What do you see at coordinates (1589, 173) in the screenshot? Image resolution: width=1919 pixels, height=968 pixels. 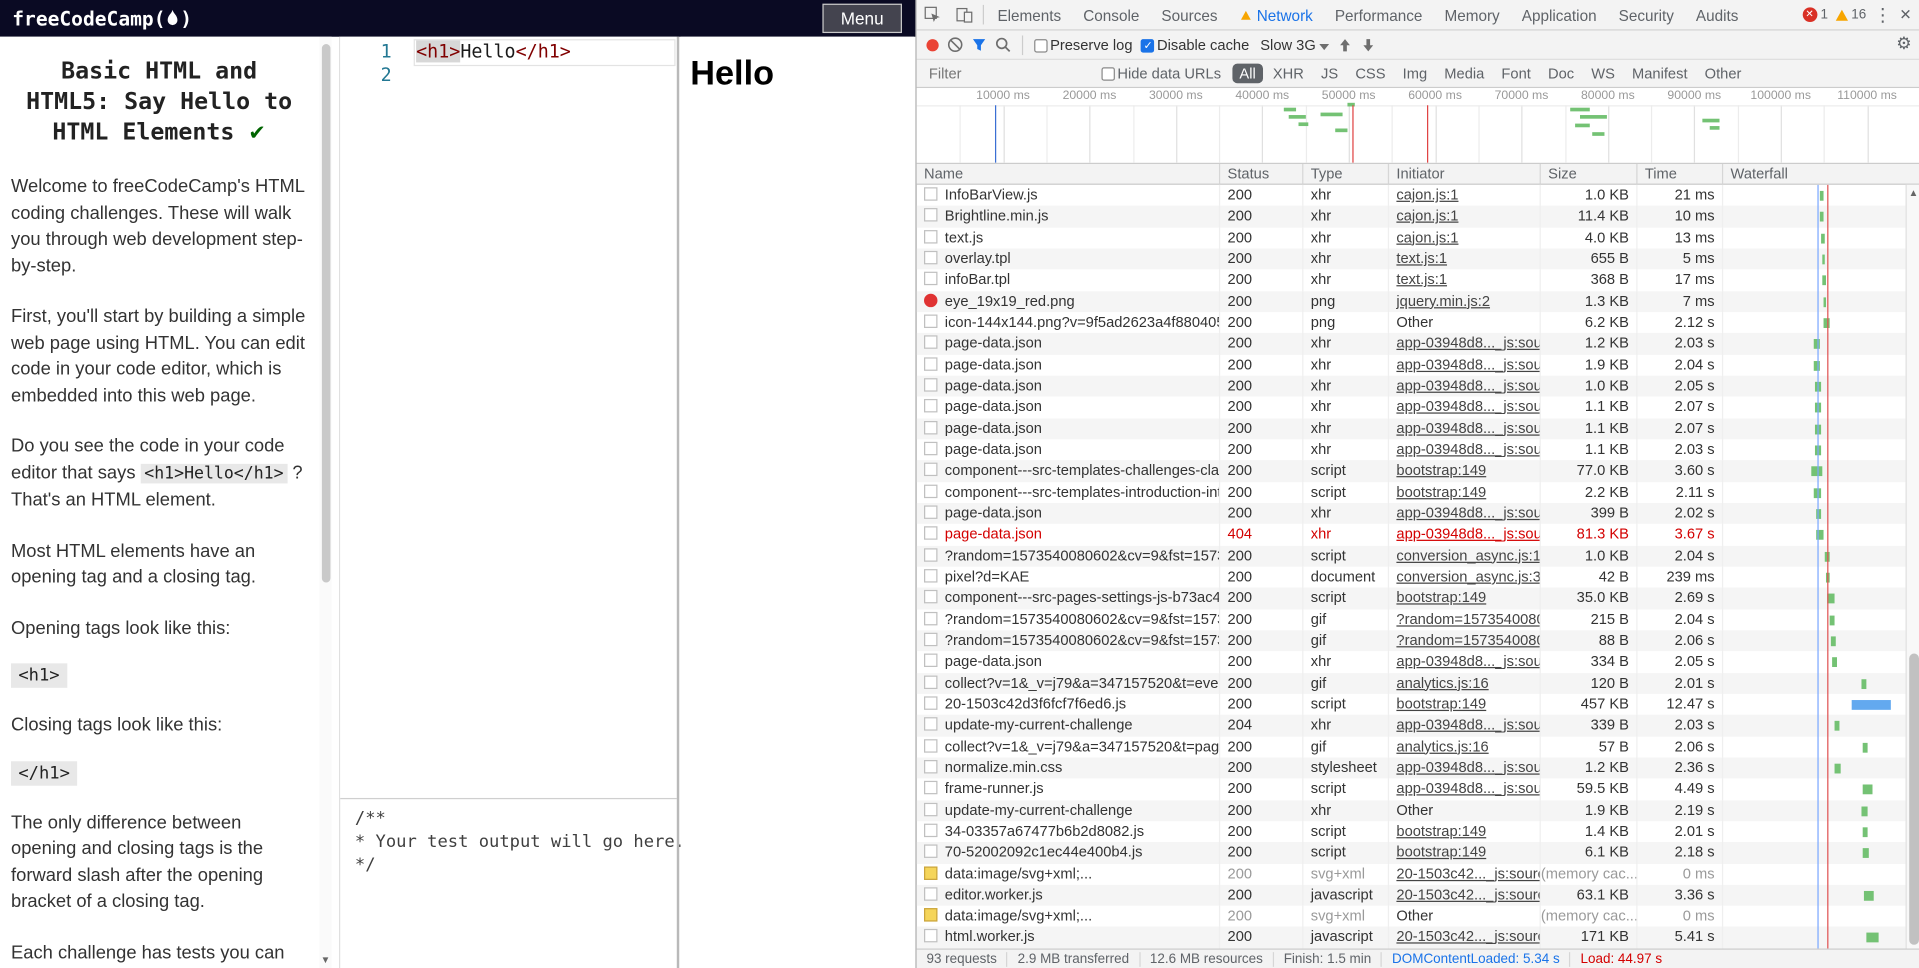 I see `column-header-size: Size` at bounding box center [1589, 173].